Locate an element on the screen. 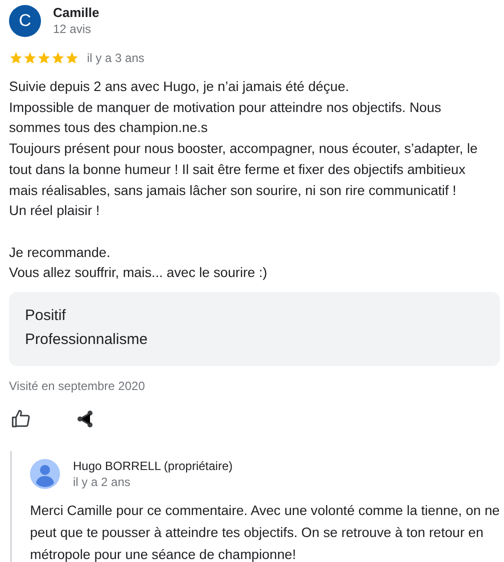 The height and width of the screenshot is (562, 504). attribute-label: Positif is located at coordinates (46, 316).